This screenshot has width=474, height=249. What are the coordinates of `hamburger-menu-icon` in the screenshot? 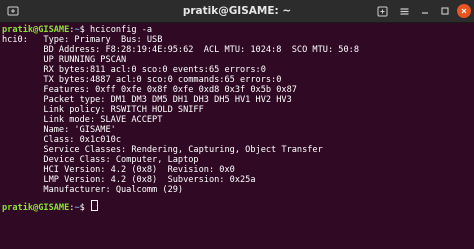 It's located at (404, 11).